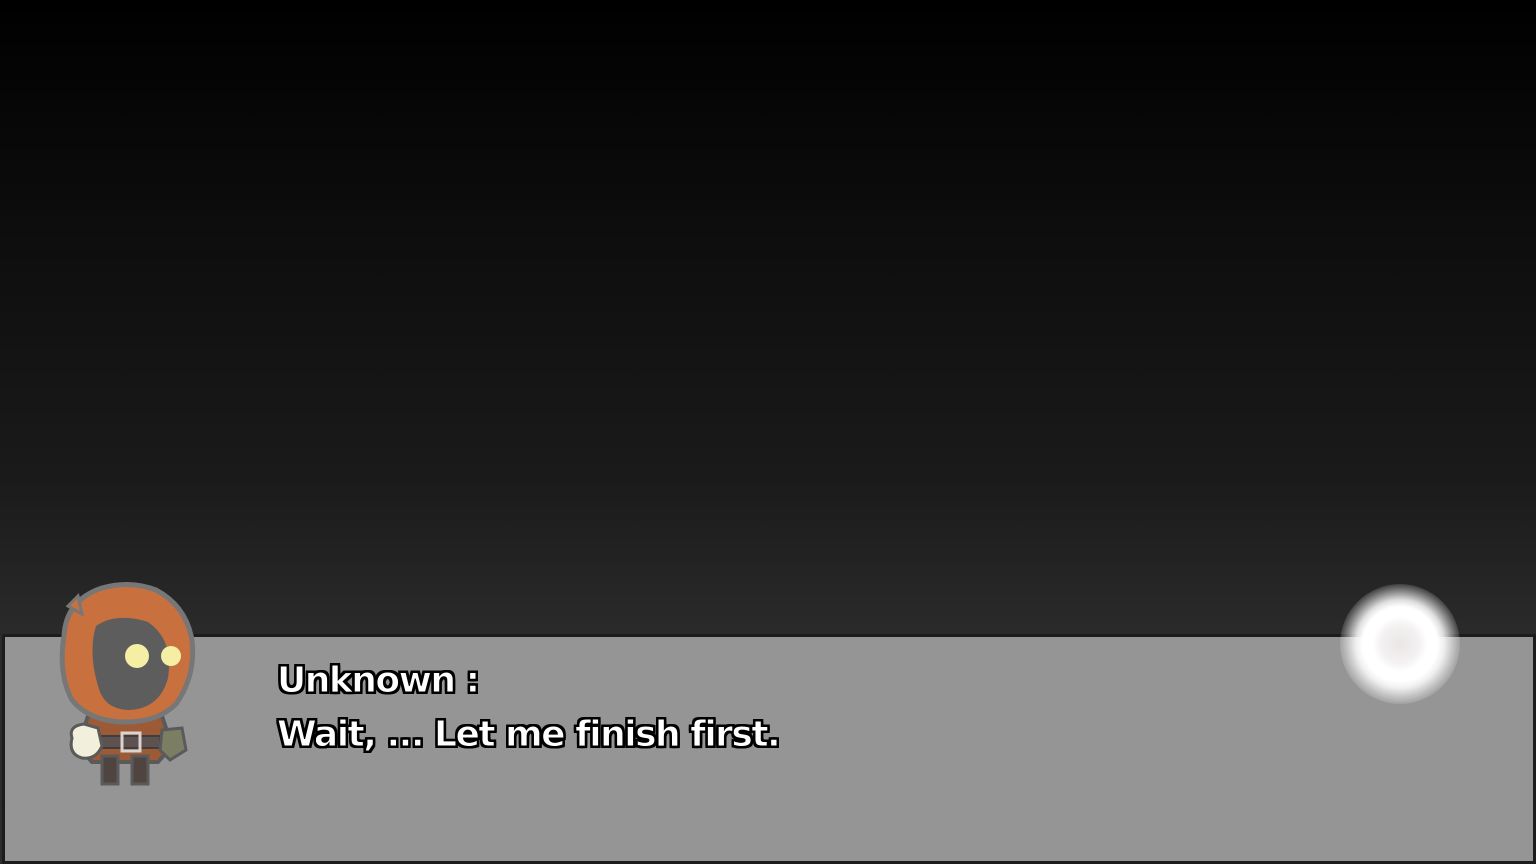  Describe the element at coordinates (378, 681) in the screenshot. I see `speaker-name: Unknown :` at that location.